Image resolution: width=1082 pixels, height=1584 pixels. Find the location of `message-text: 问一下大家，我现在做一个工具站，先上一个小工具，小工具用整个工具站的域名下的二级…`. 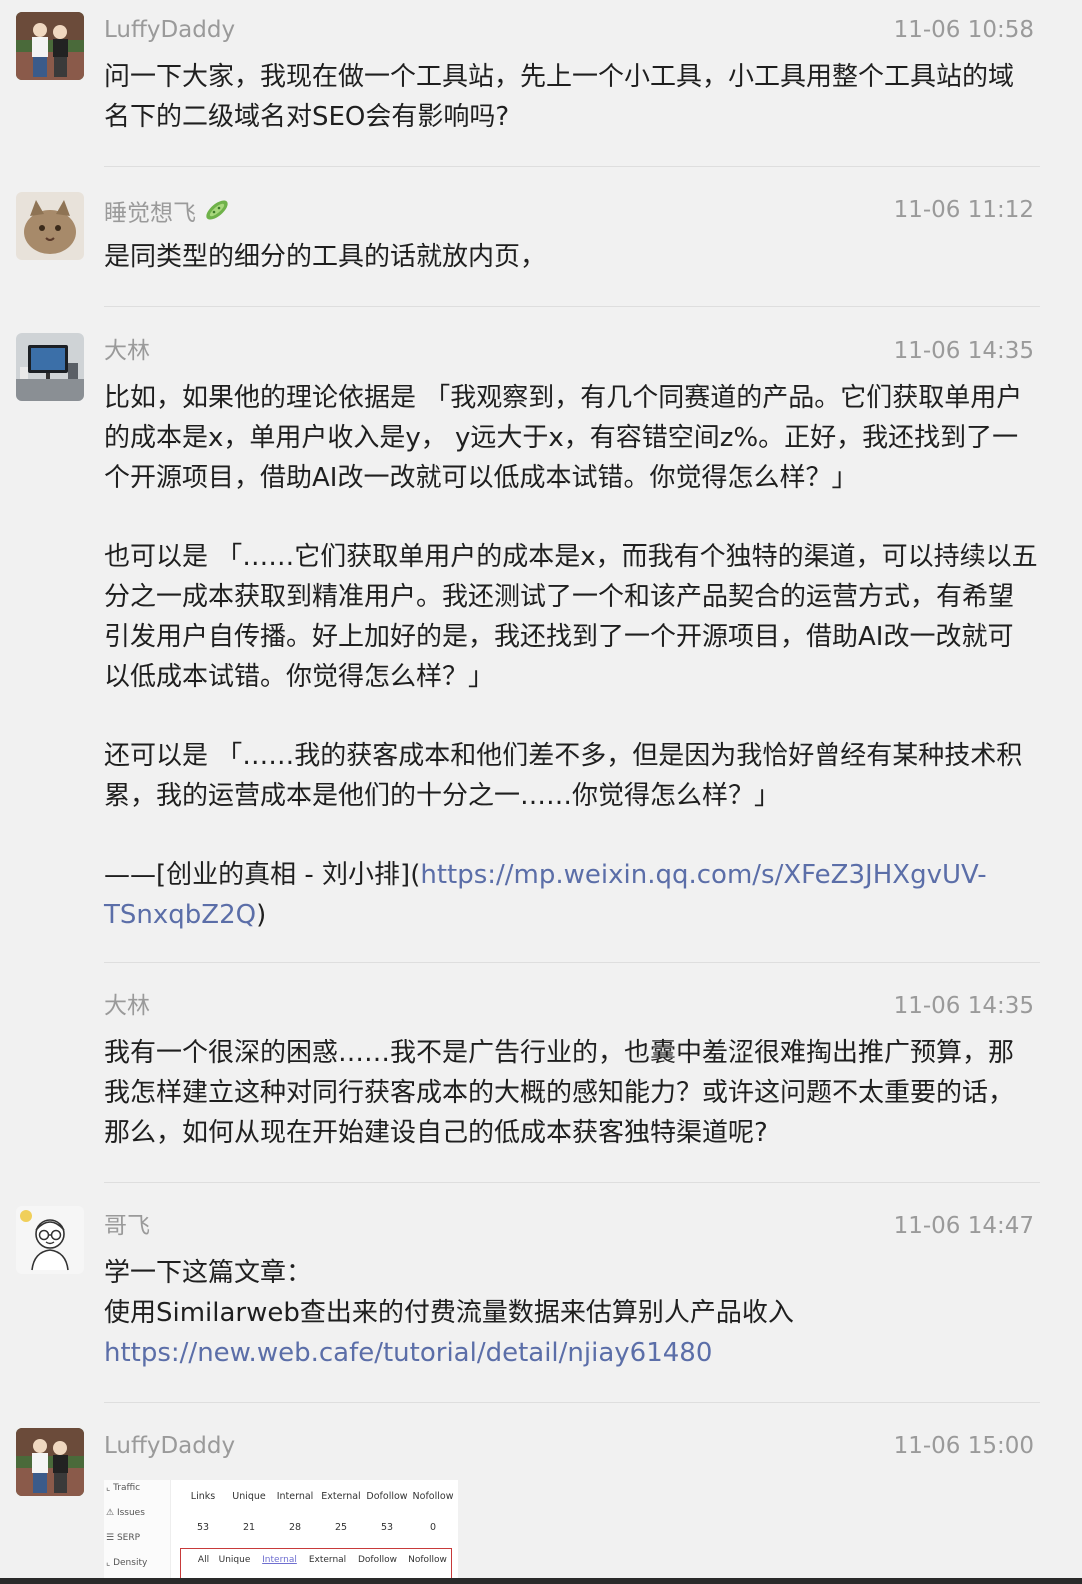

message-text: 问一下大家，我现在做一个工具站，先上一个小工具，小工具用整个工具站的域名下的二级… is located at coordinates (571, 97).